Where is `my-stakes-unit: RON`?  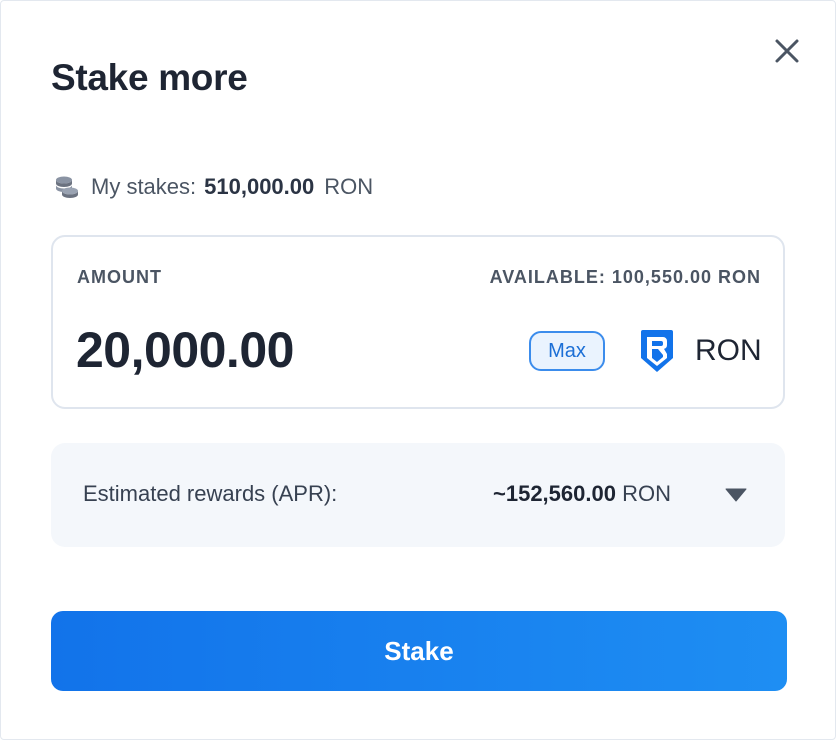
my-stakes-unit: RON is located at coordinates (349, 186).